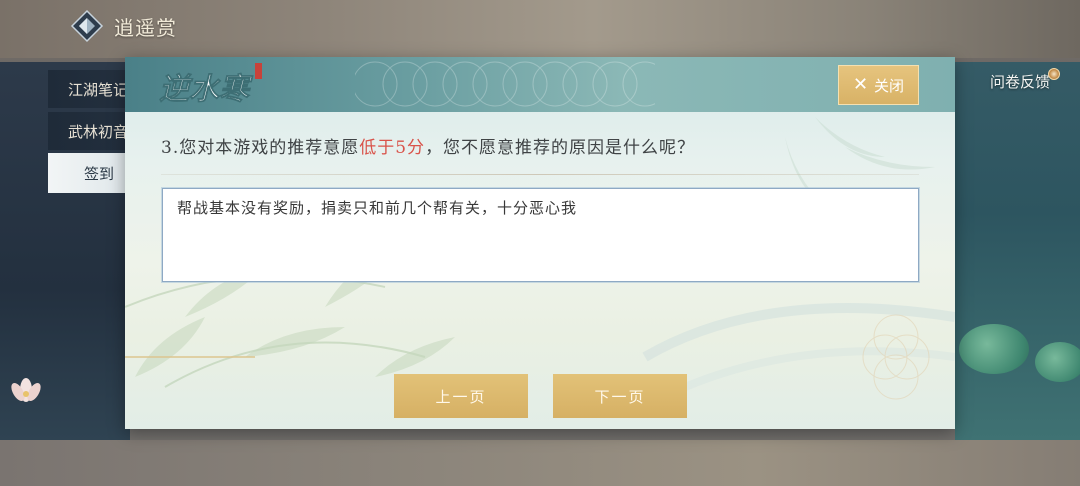  I want to click on app-header: 逍遥赏, so click(123, 26).